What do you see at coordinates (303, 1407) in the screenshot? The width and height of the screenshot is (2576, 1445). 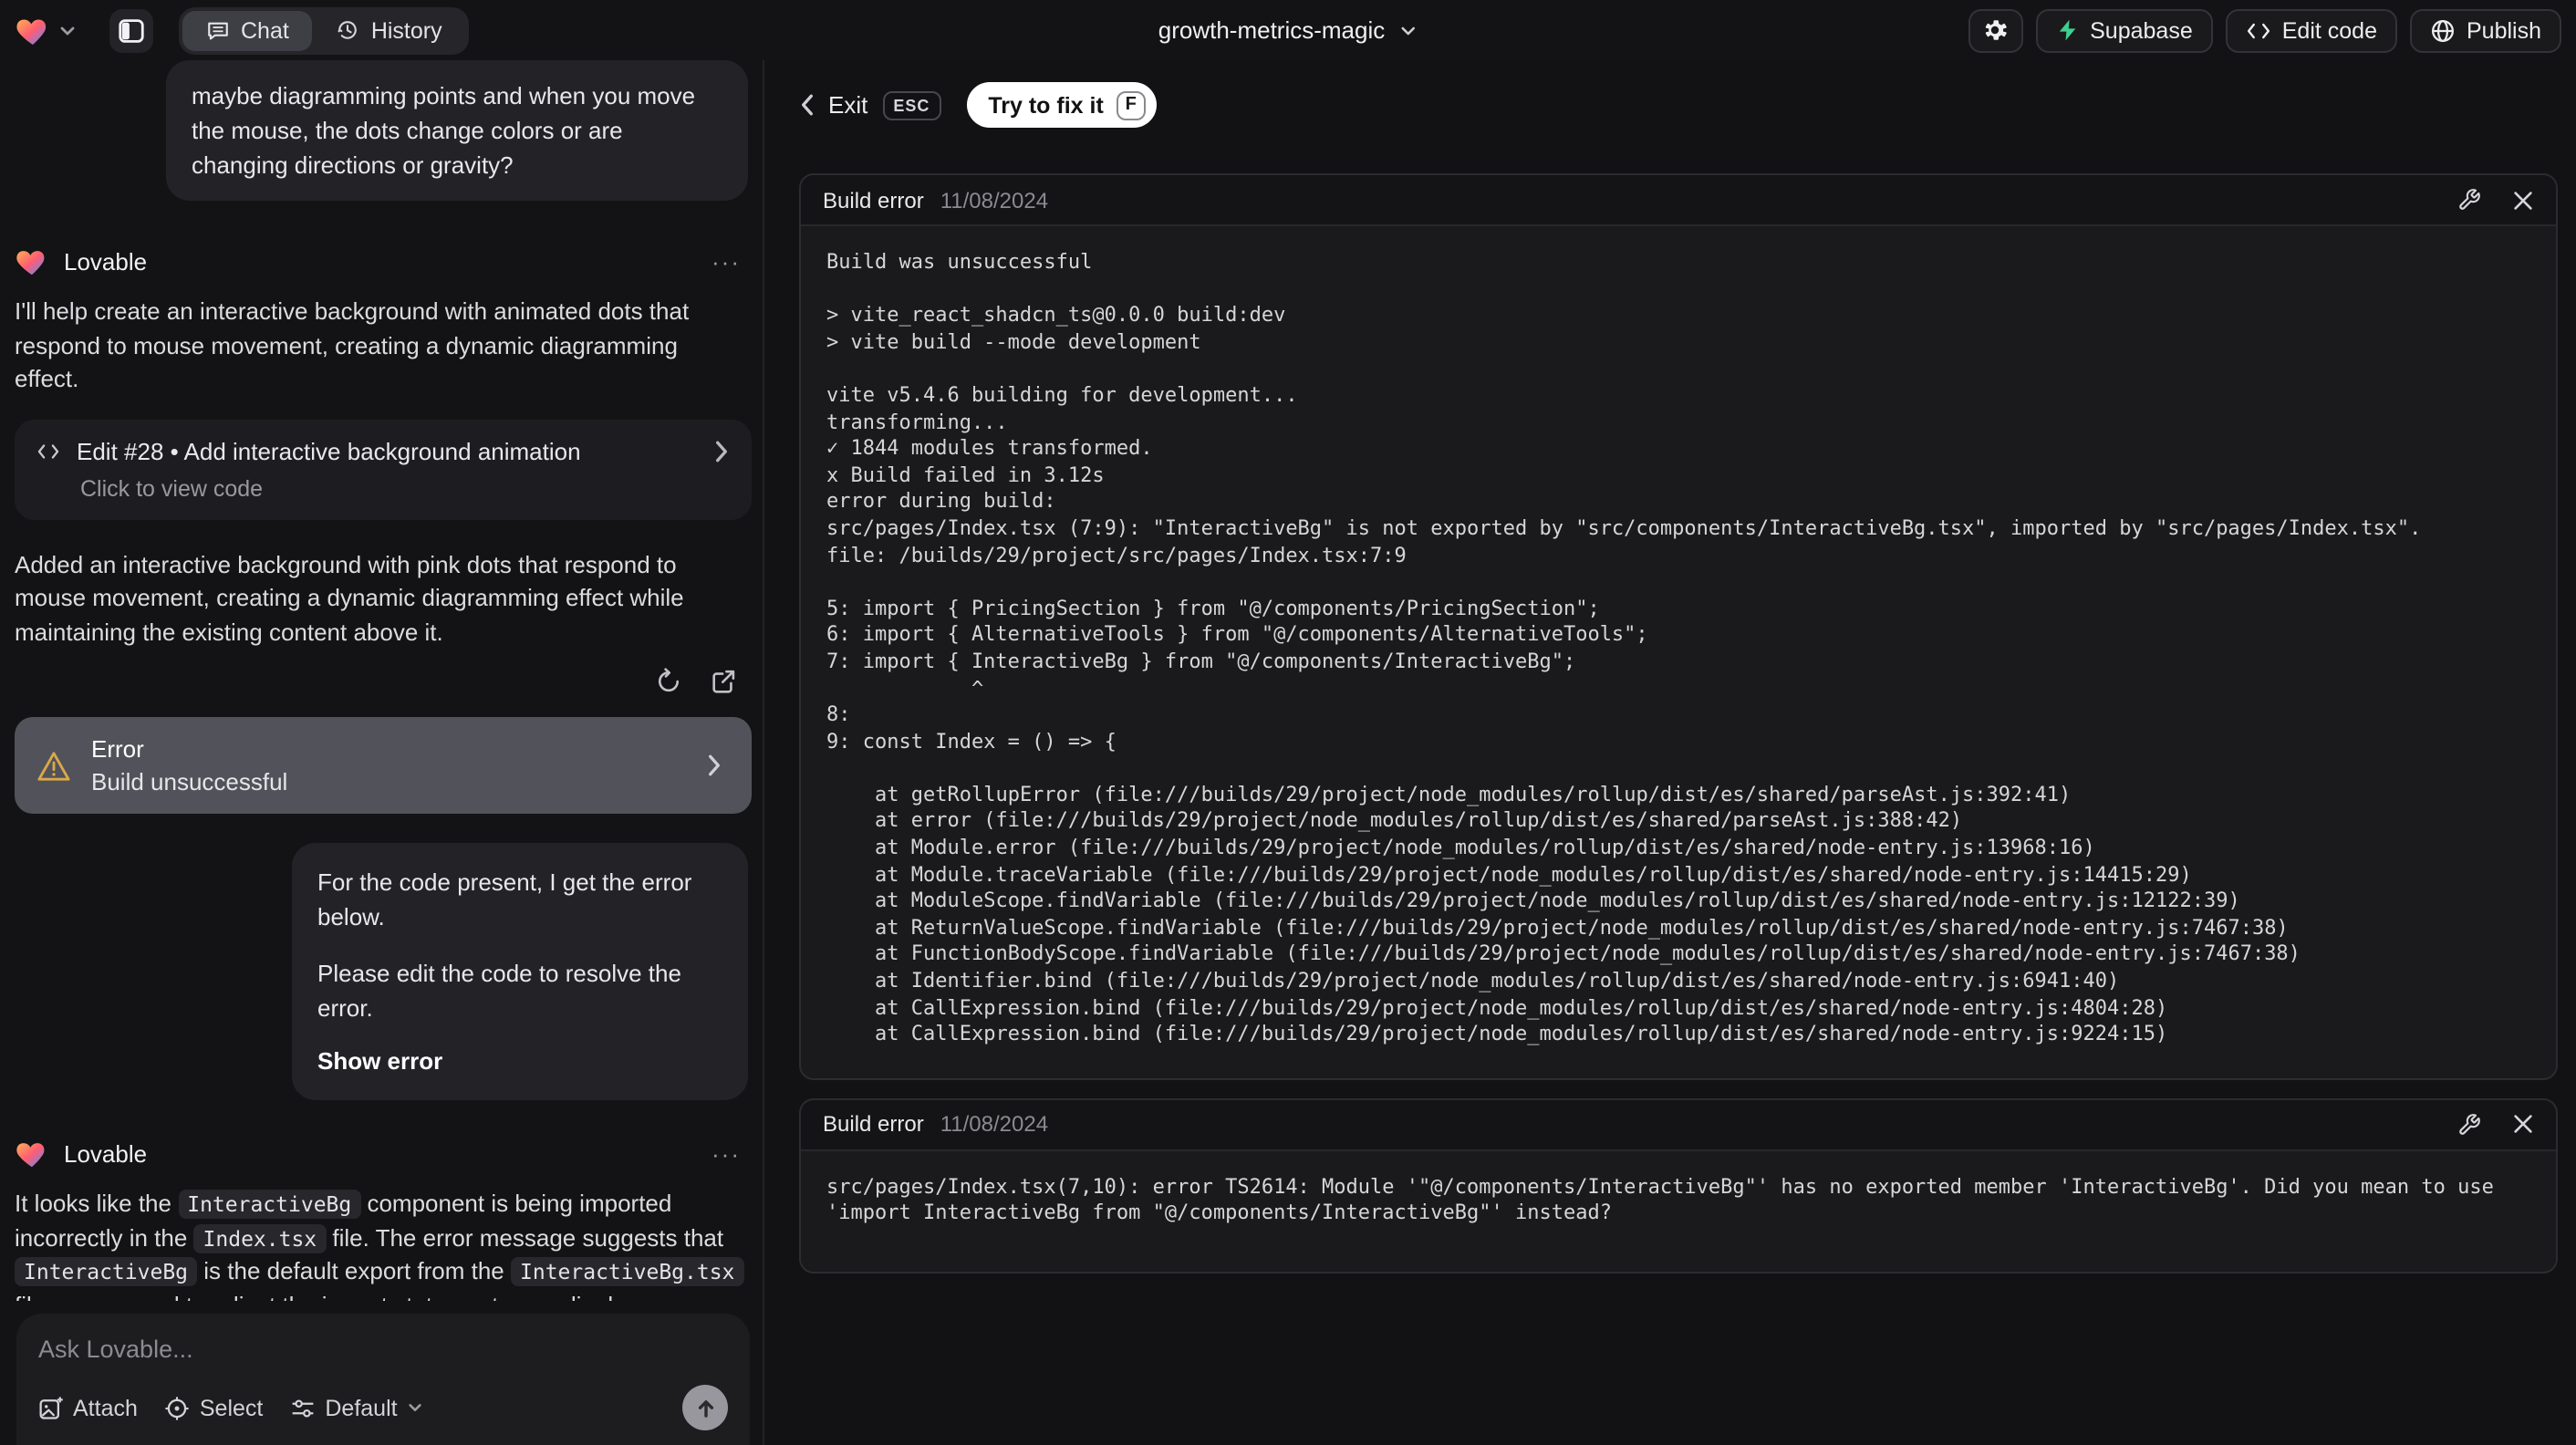 I see `sliders-icon` at bounding box center [303, 1407].